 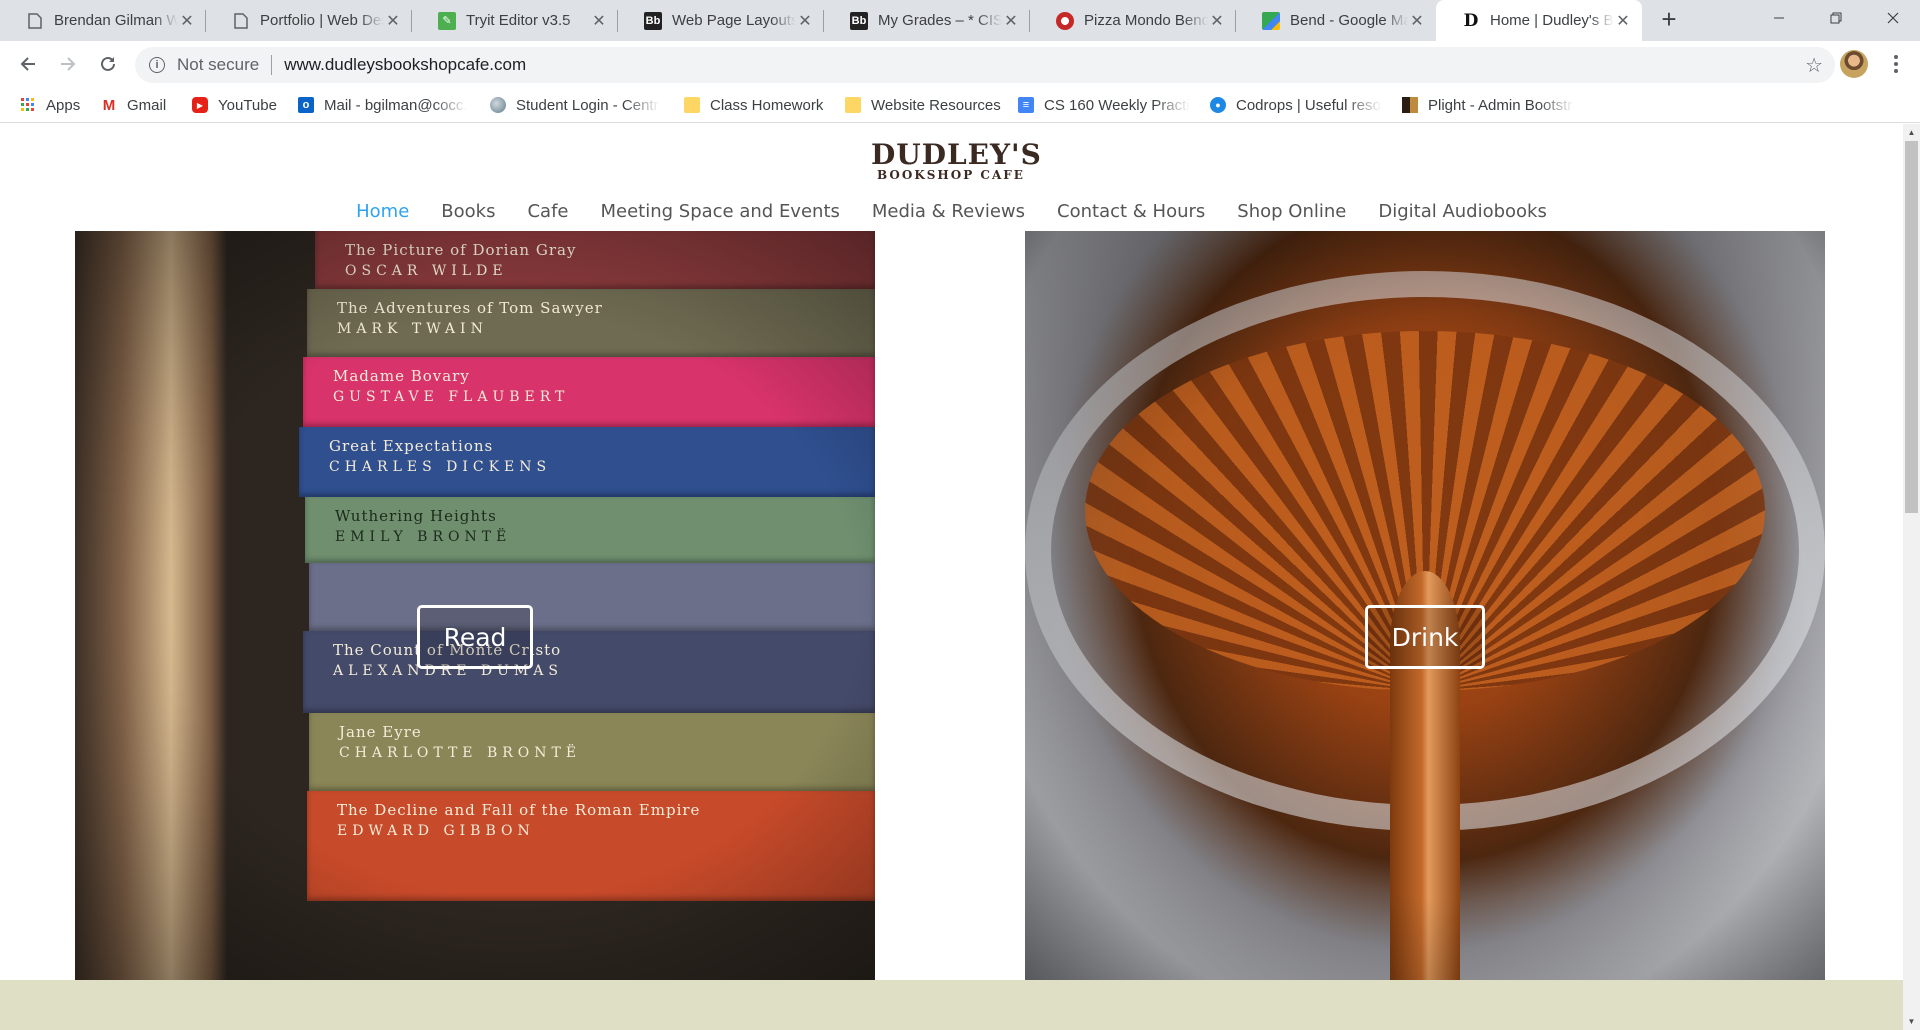 What do you see at coordinates (475, 637) in the screenshot?
I see `read-button: Read` at bounding box center [475, 637].